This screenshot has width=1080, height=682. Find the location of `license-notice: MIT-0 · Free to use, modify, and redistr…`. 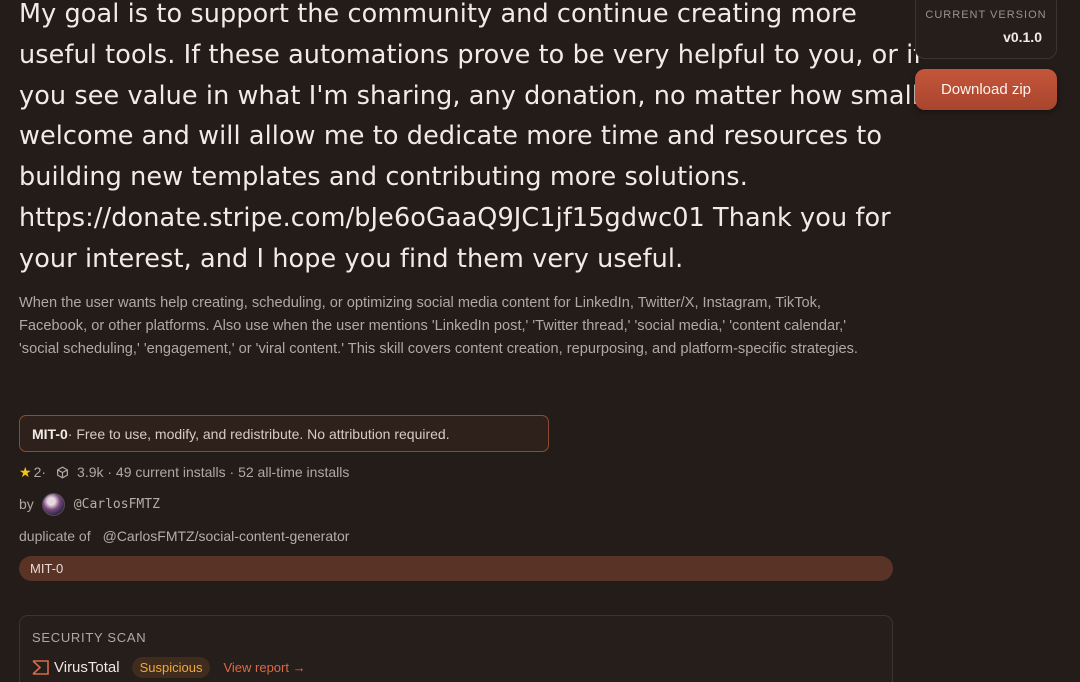

license-notice: MIT-0 · Free to use, modify, and redistr… is located at coordinates (284, 433).